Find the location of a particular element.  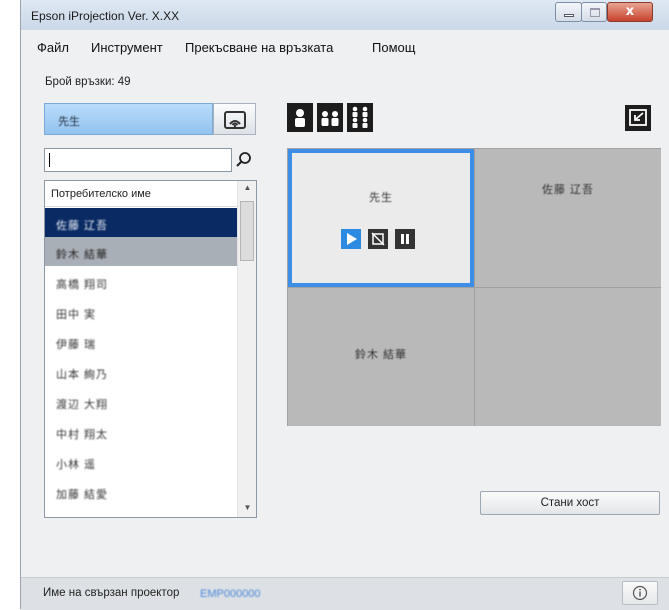

menu-disconnect: Прекъсване на връзката is located at coordinates (259, 47).